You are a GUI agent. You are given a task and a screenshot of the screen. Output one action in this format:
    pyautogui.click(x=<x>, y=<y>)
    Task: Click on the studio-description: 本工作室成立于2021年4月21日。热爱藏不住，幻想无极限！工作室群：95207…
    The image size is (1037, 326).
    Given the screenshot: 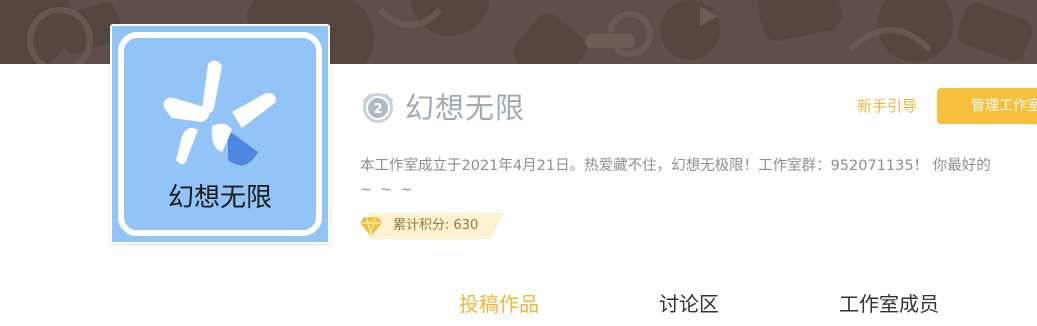 What is the action you would take?
    pyautogui.click(x=675, y=166)
    